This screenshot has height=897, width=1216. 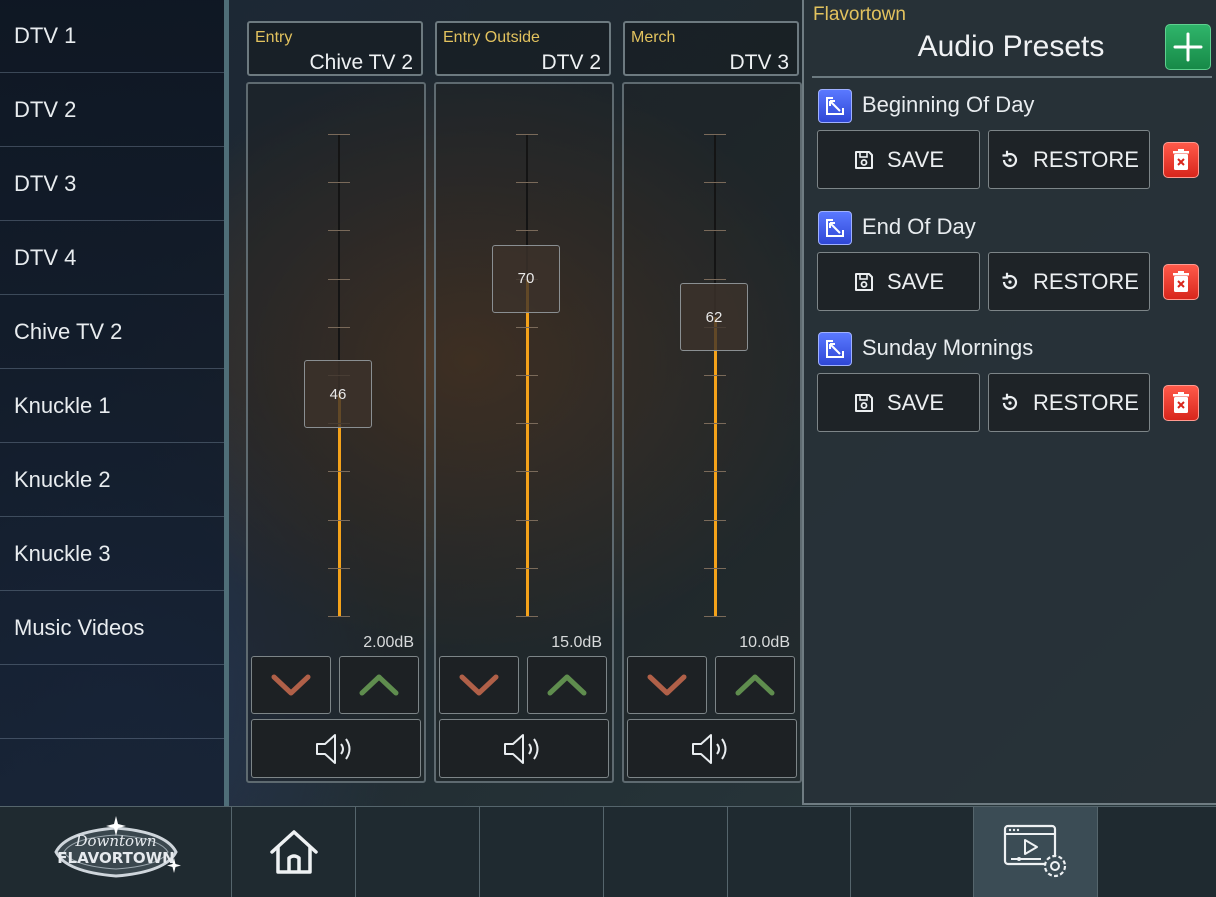 What do you see at coordinates (45, 183) in the screenshot?
I see `sidebar-item-label: DTV 3` at bounding box center [45, 183].